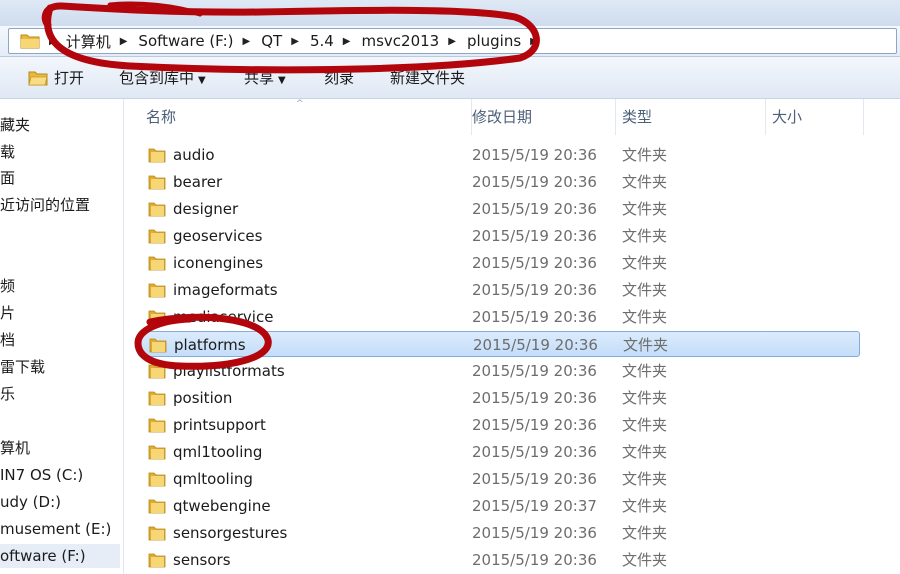  I want to click on open-button: 打开, so click(69, 77).